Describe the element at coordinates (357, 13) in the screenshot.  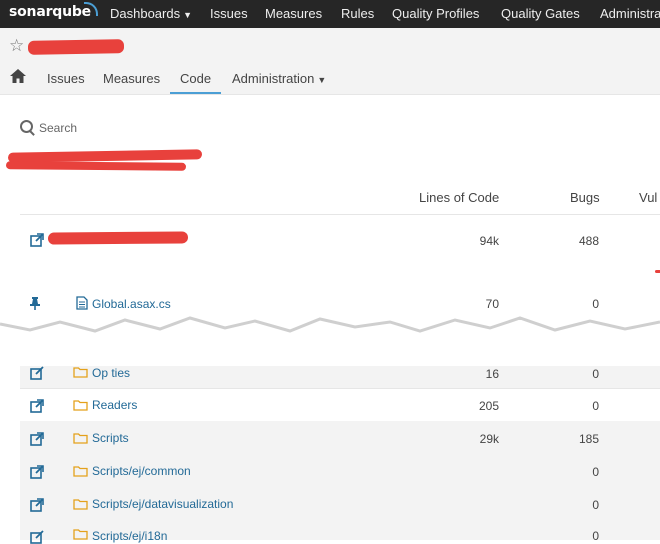
I see `nav-rules: Rules` at that location.